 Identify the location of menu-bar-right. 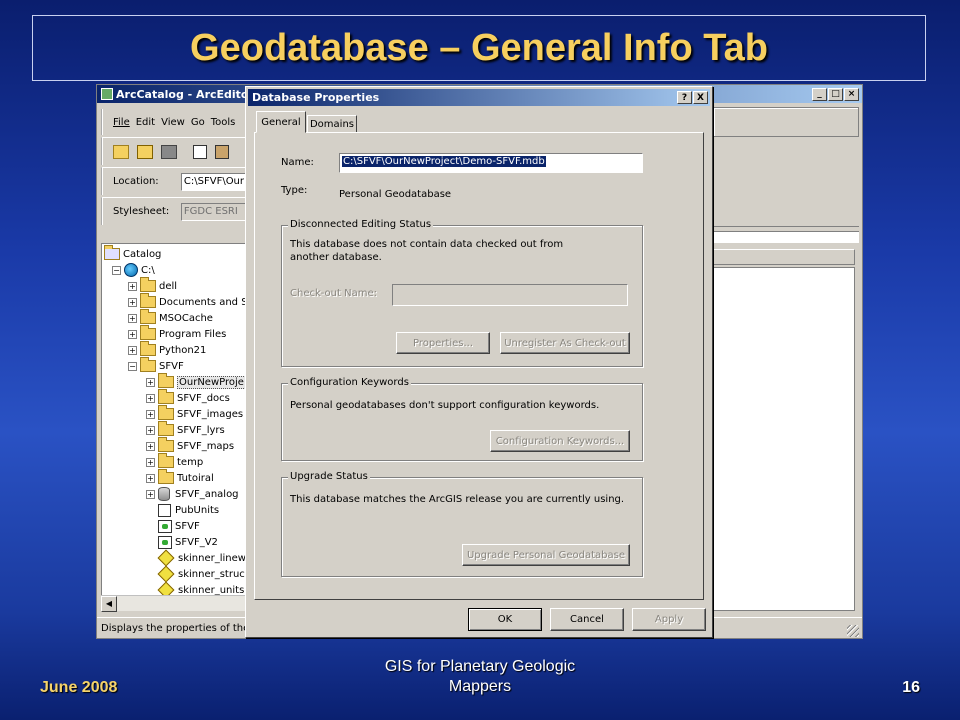
(786, 122).